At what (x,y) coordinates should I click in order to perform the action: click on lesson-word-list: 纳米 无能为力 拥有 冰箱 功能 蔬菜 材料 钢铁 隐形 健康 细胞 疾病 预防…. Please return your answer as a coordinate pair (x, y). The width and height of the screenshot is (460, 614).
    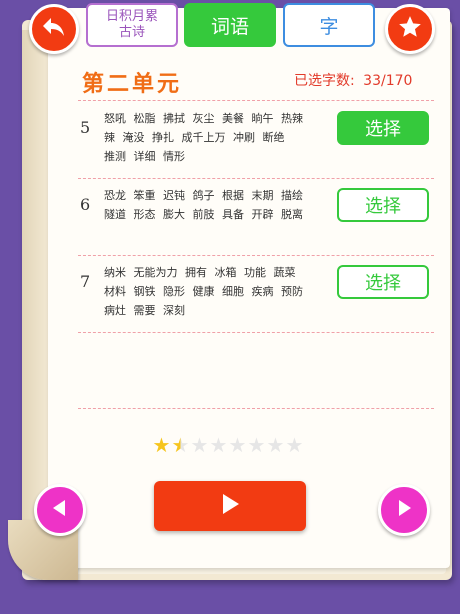
    Looking at the image, I should click on (217, 291).